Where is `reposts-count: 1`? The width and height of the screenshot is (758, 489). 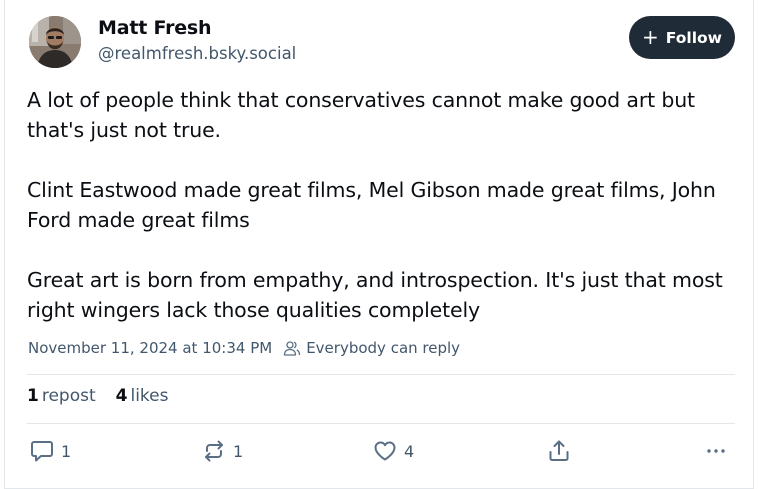
reposts-count: 1 is located at coordinates (33, 396).